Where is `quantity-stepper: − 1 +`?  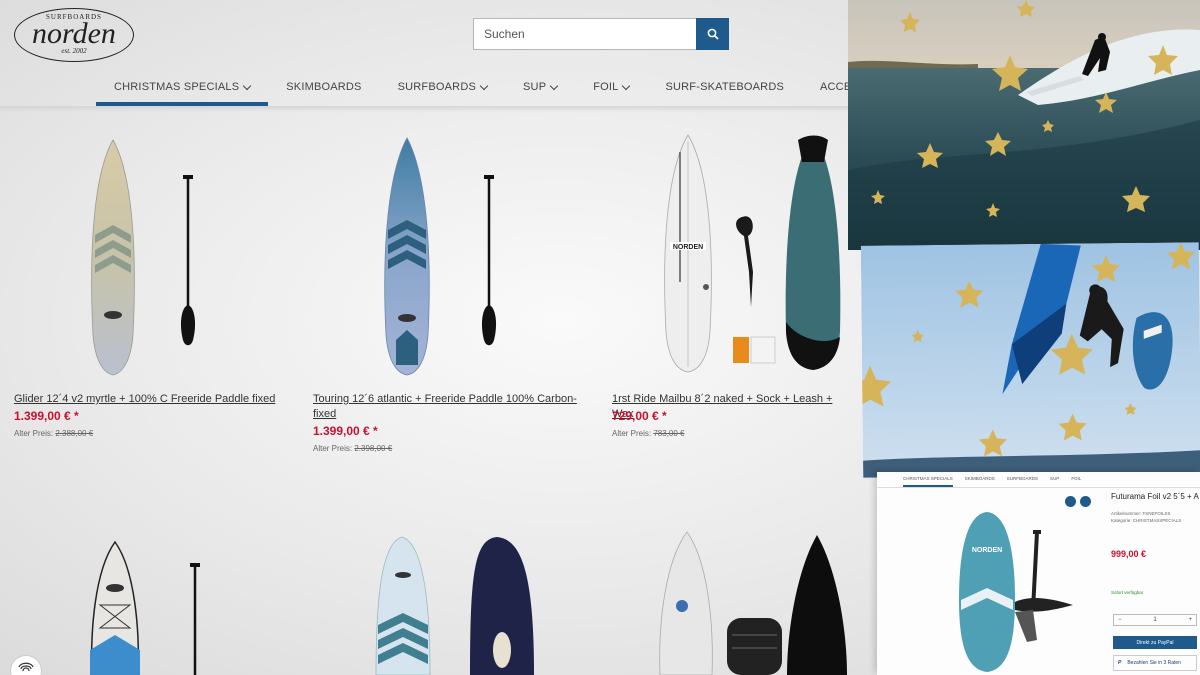
quantity-stepper: − 1 + is located at coordinates (1155, 620).